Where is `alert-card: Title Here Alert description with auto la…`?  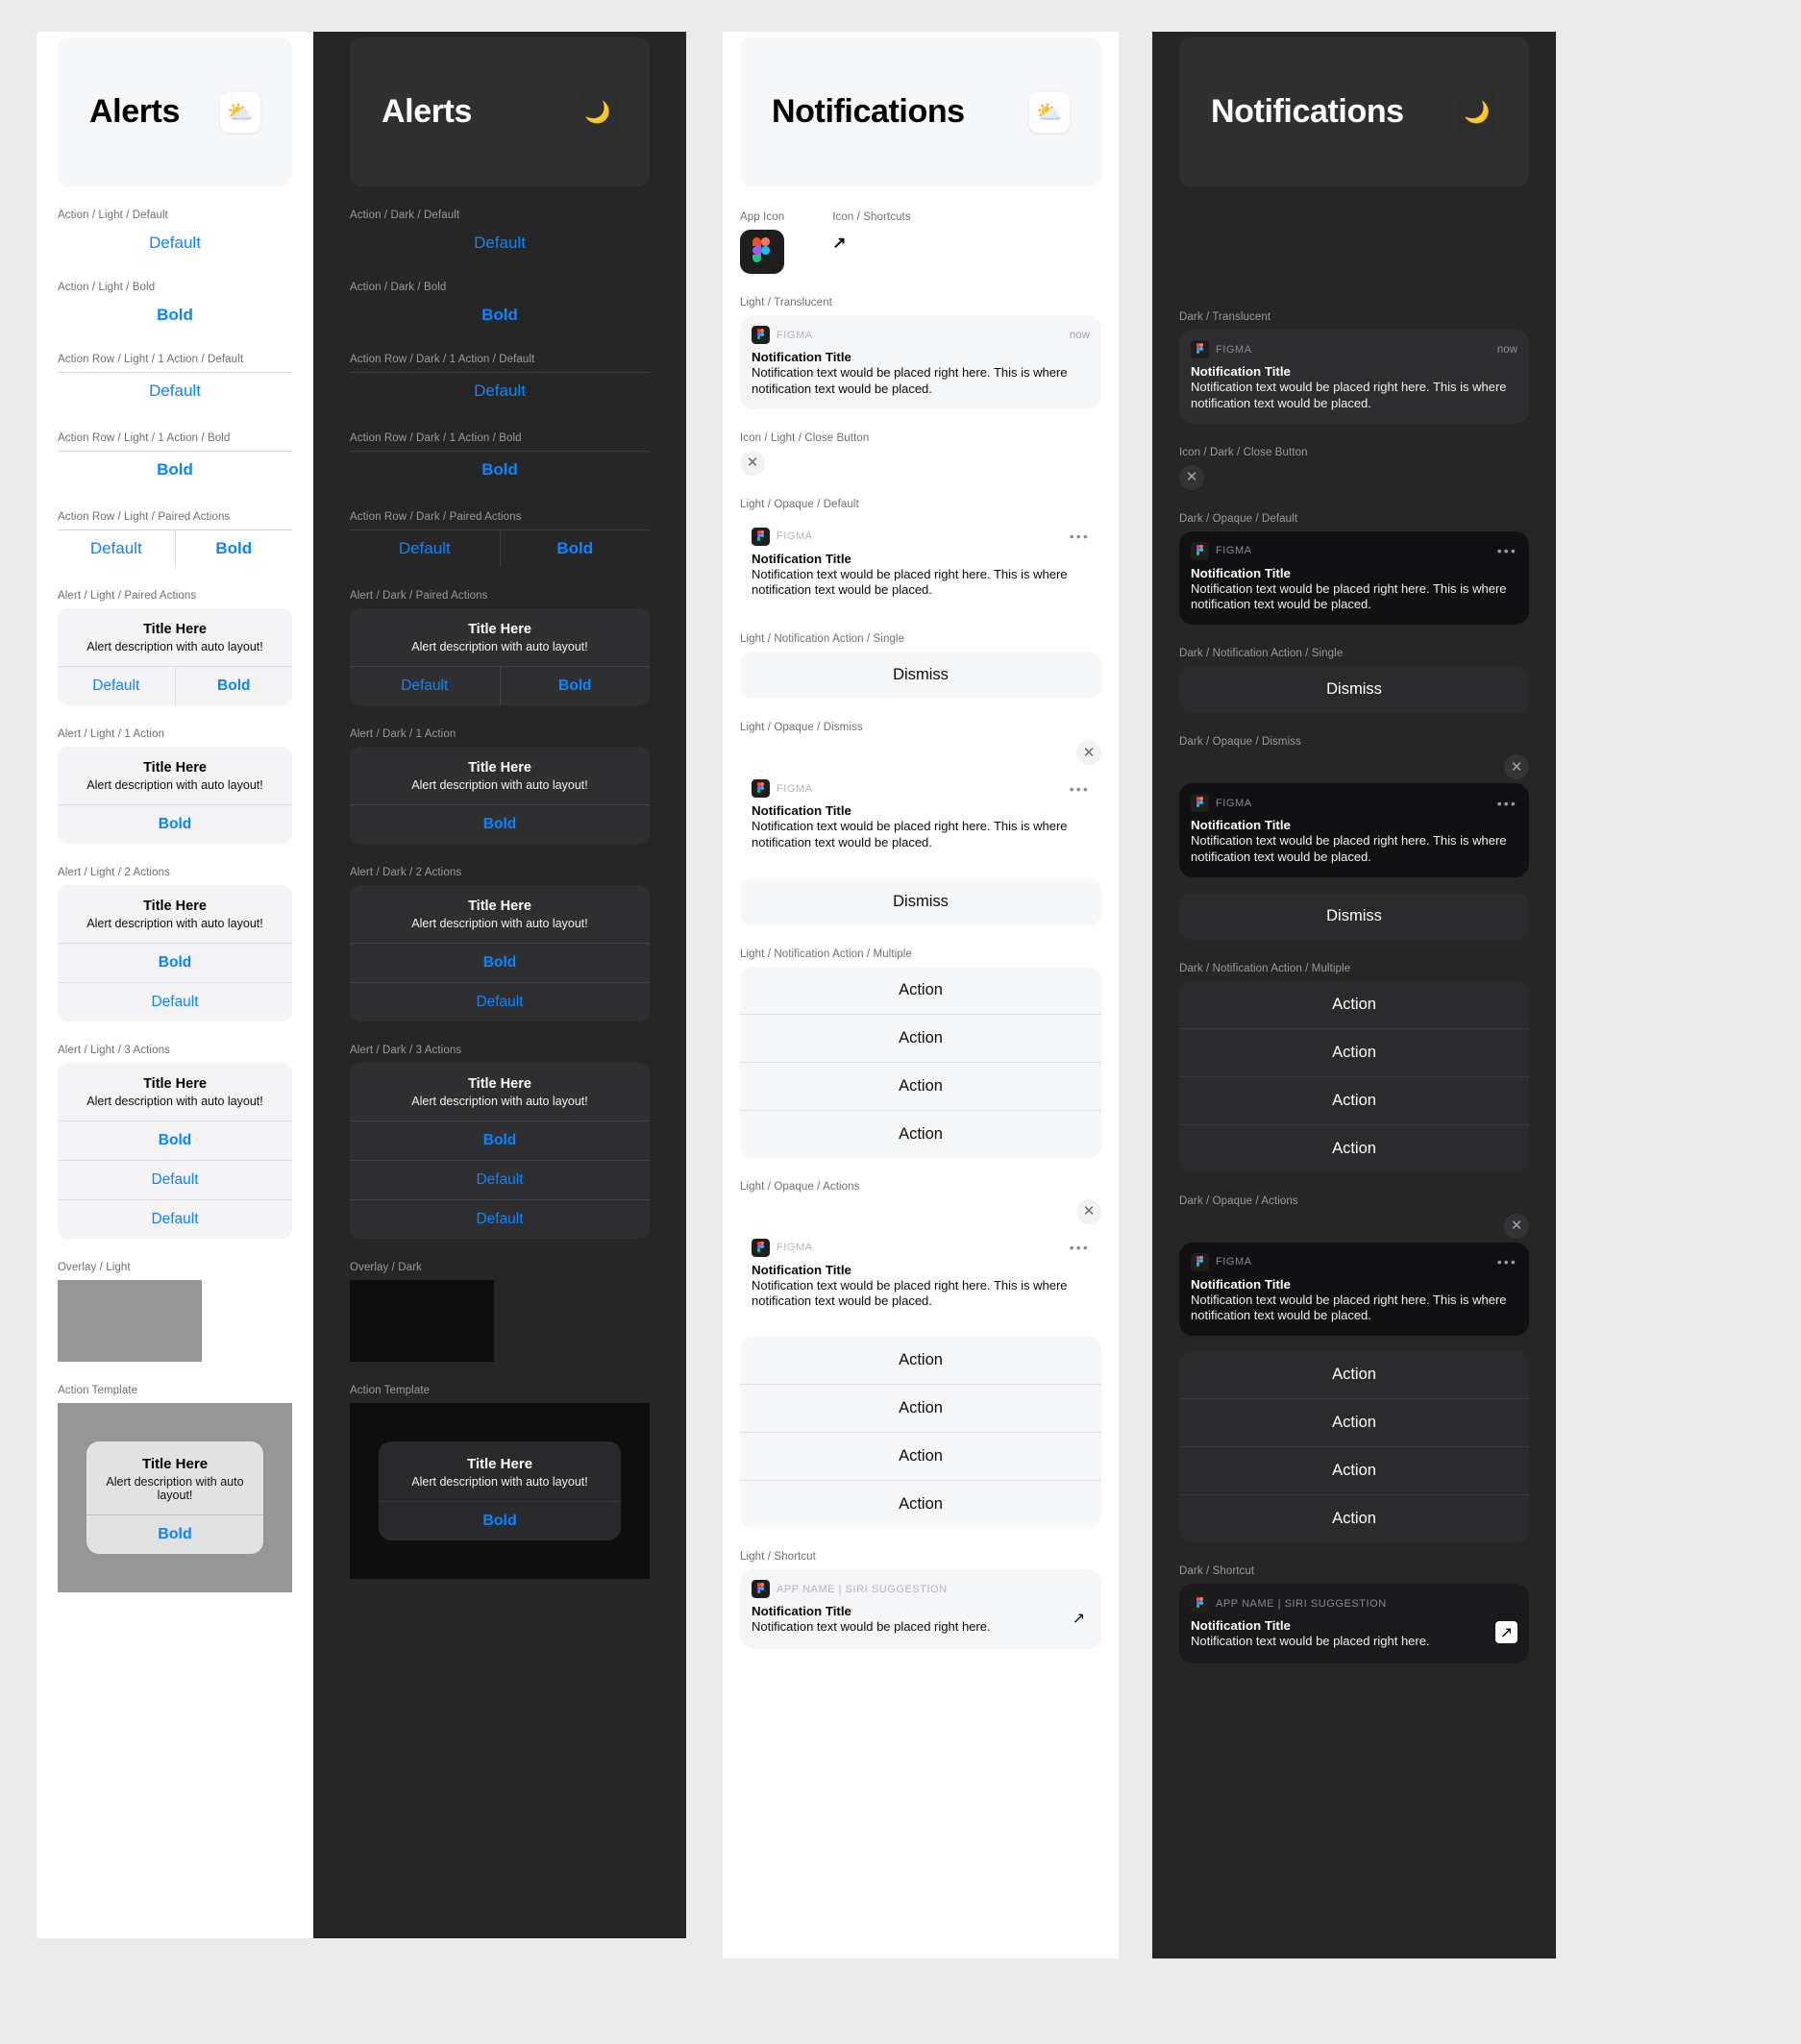
alert-card: Title Here Alert description with auto la… is located at coordinates (175, 795).